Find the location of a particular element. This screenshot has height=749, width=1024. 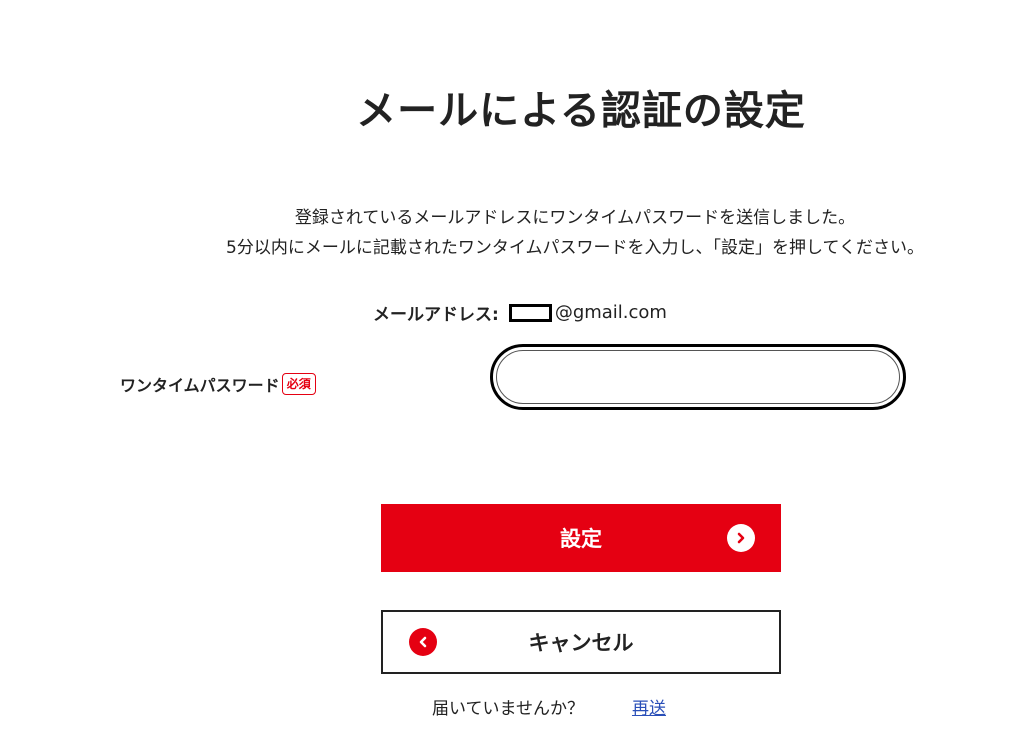

submit-button-label: 設定 is located at coordinates (581, 539).